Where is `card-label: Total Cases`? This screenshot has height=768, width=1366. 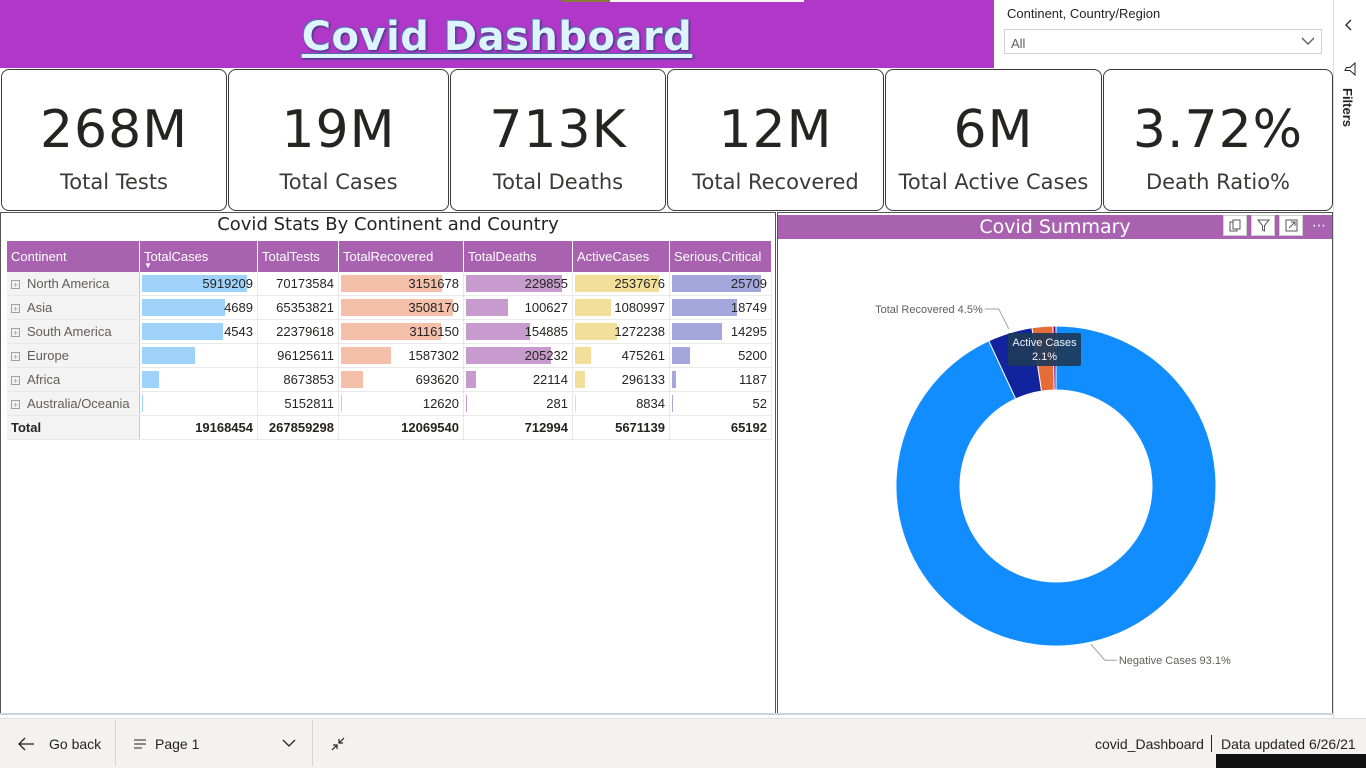
card-label: Total Cases is located at coordinates (338, 182).